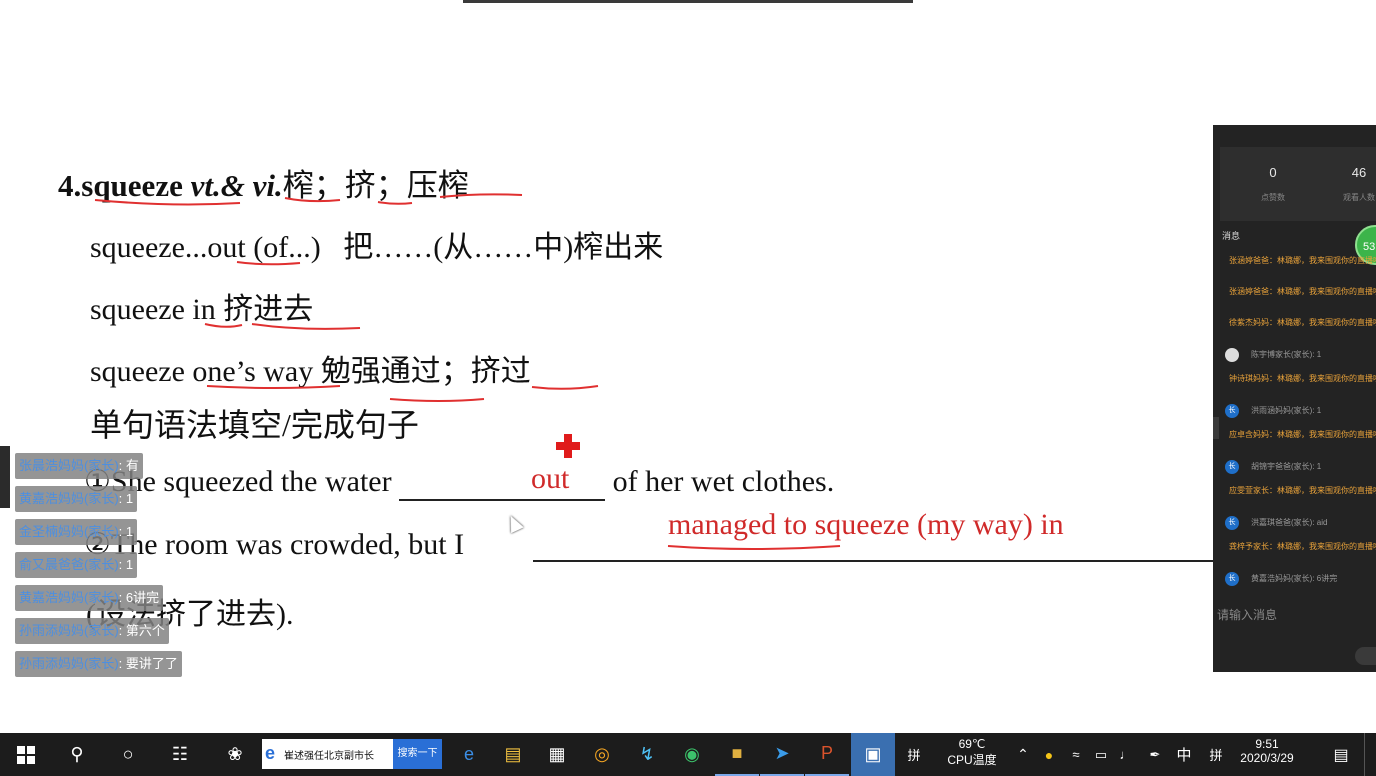 The height and width of the screenshot is (776, 1376). I want to click on section-title: 单句语法填空/完成句子, so click(254, 425).